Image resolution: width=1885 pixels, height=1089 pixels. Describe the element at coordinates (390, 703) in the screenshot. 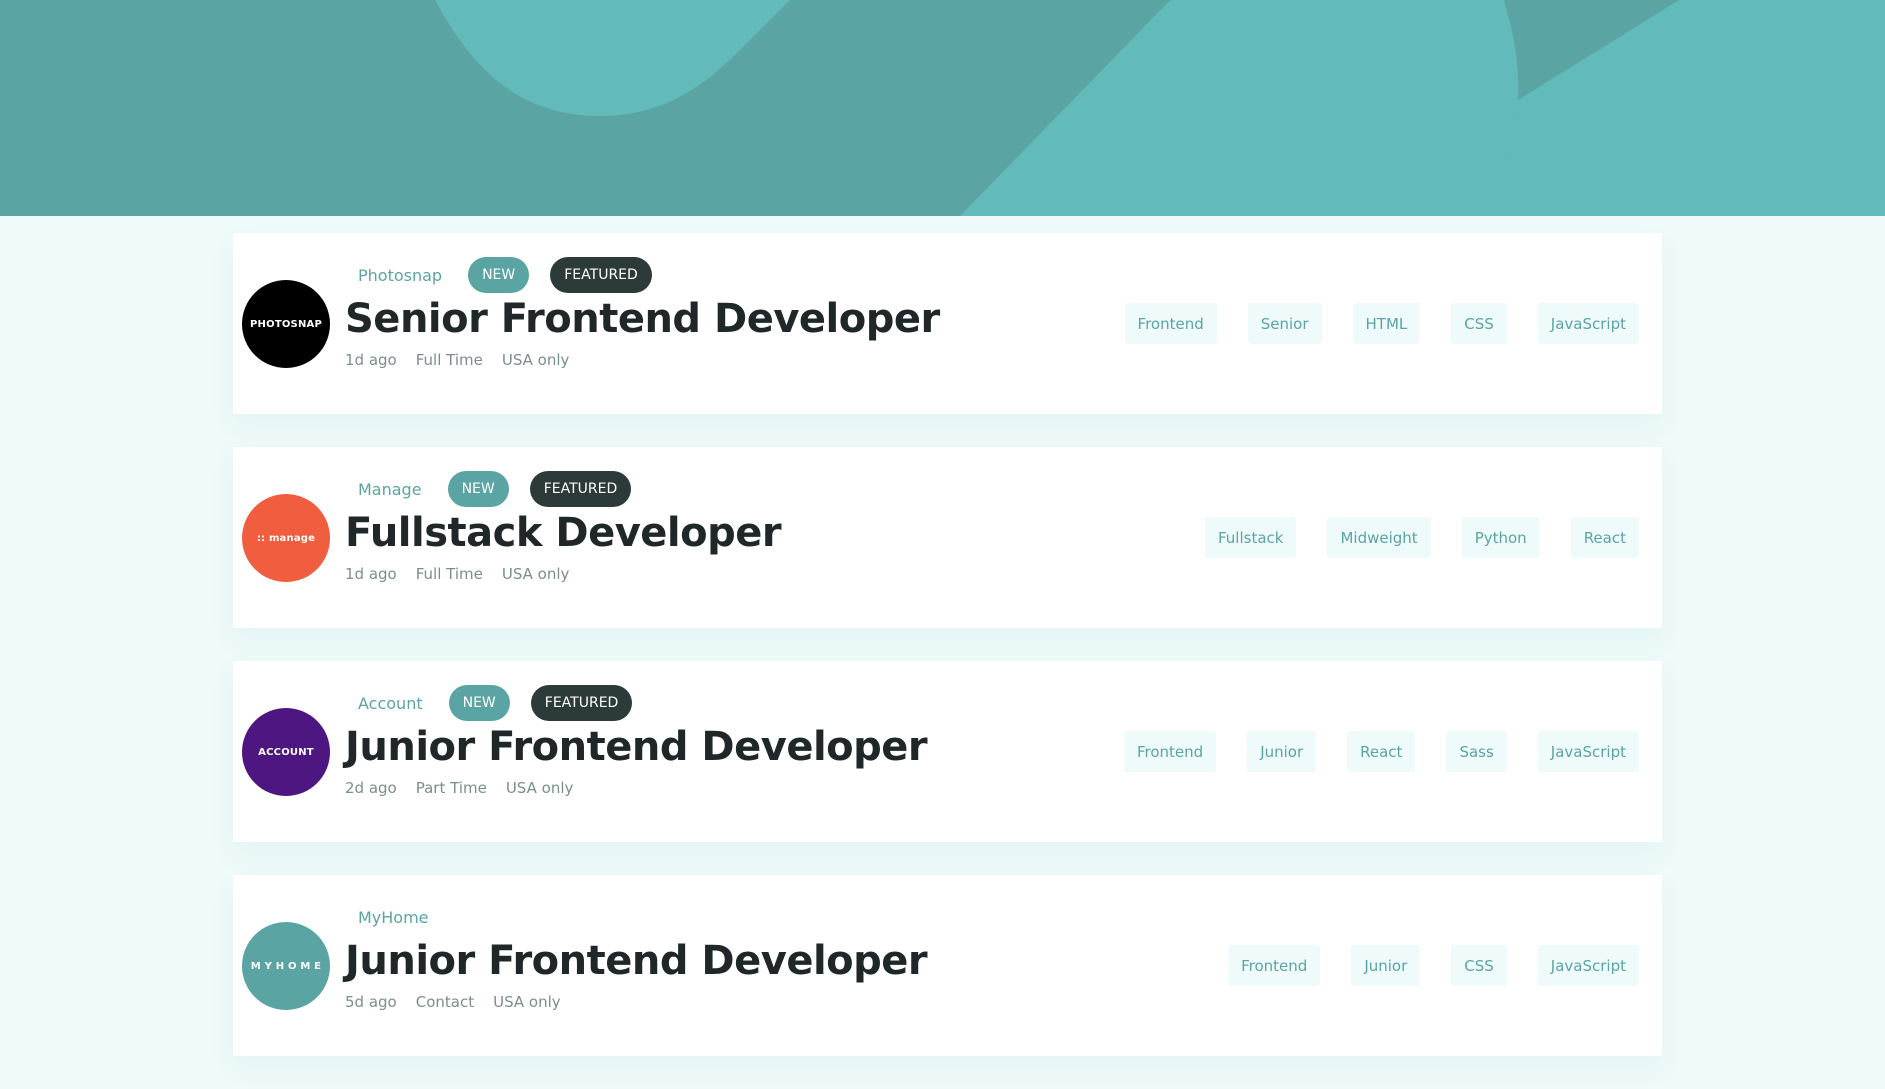

I see `company-name: Account` at that location.